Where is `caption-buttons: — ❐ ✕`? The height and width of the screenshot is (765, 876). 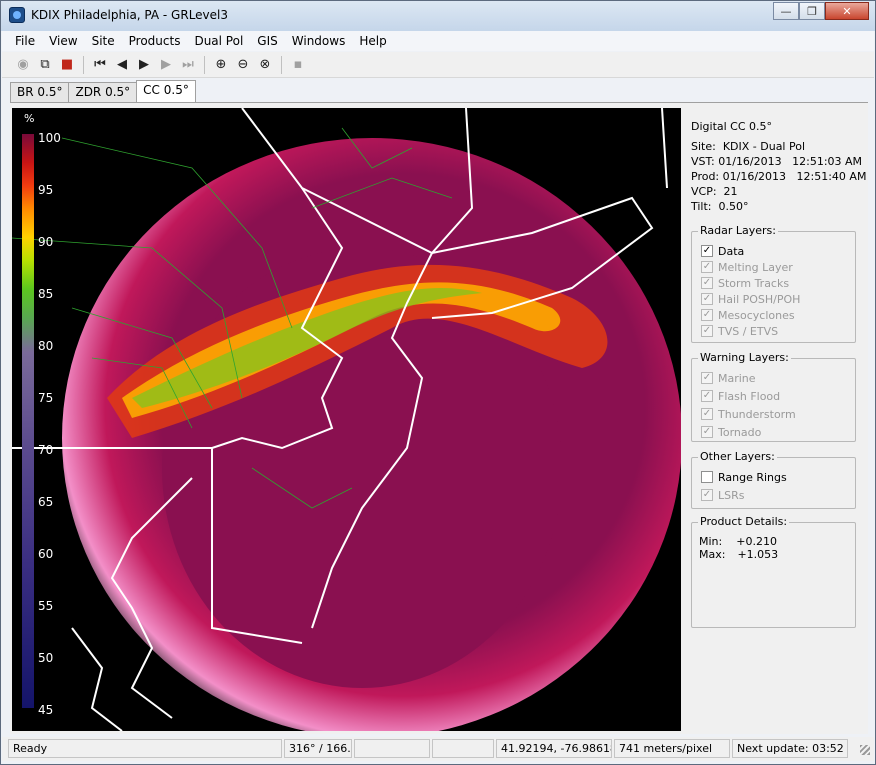
caption-buttons: — ❐ ✕ is located at coordinates (821, 11).